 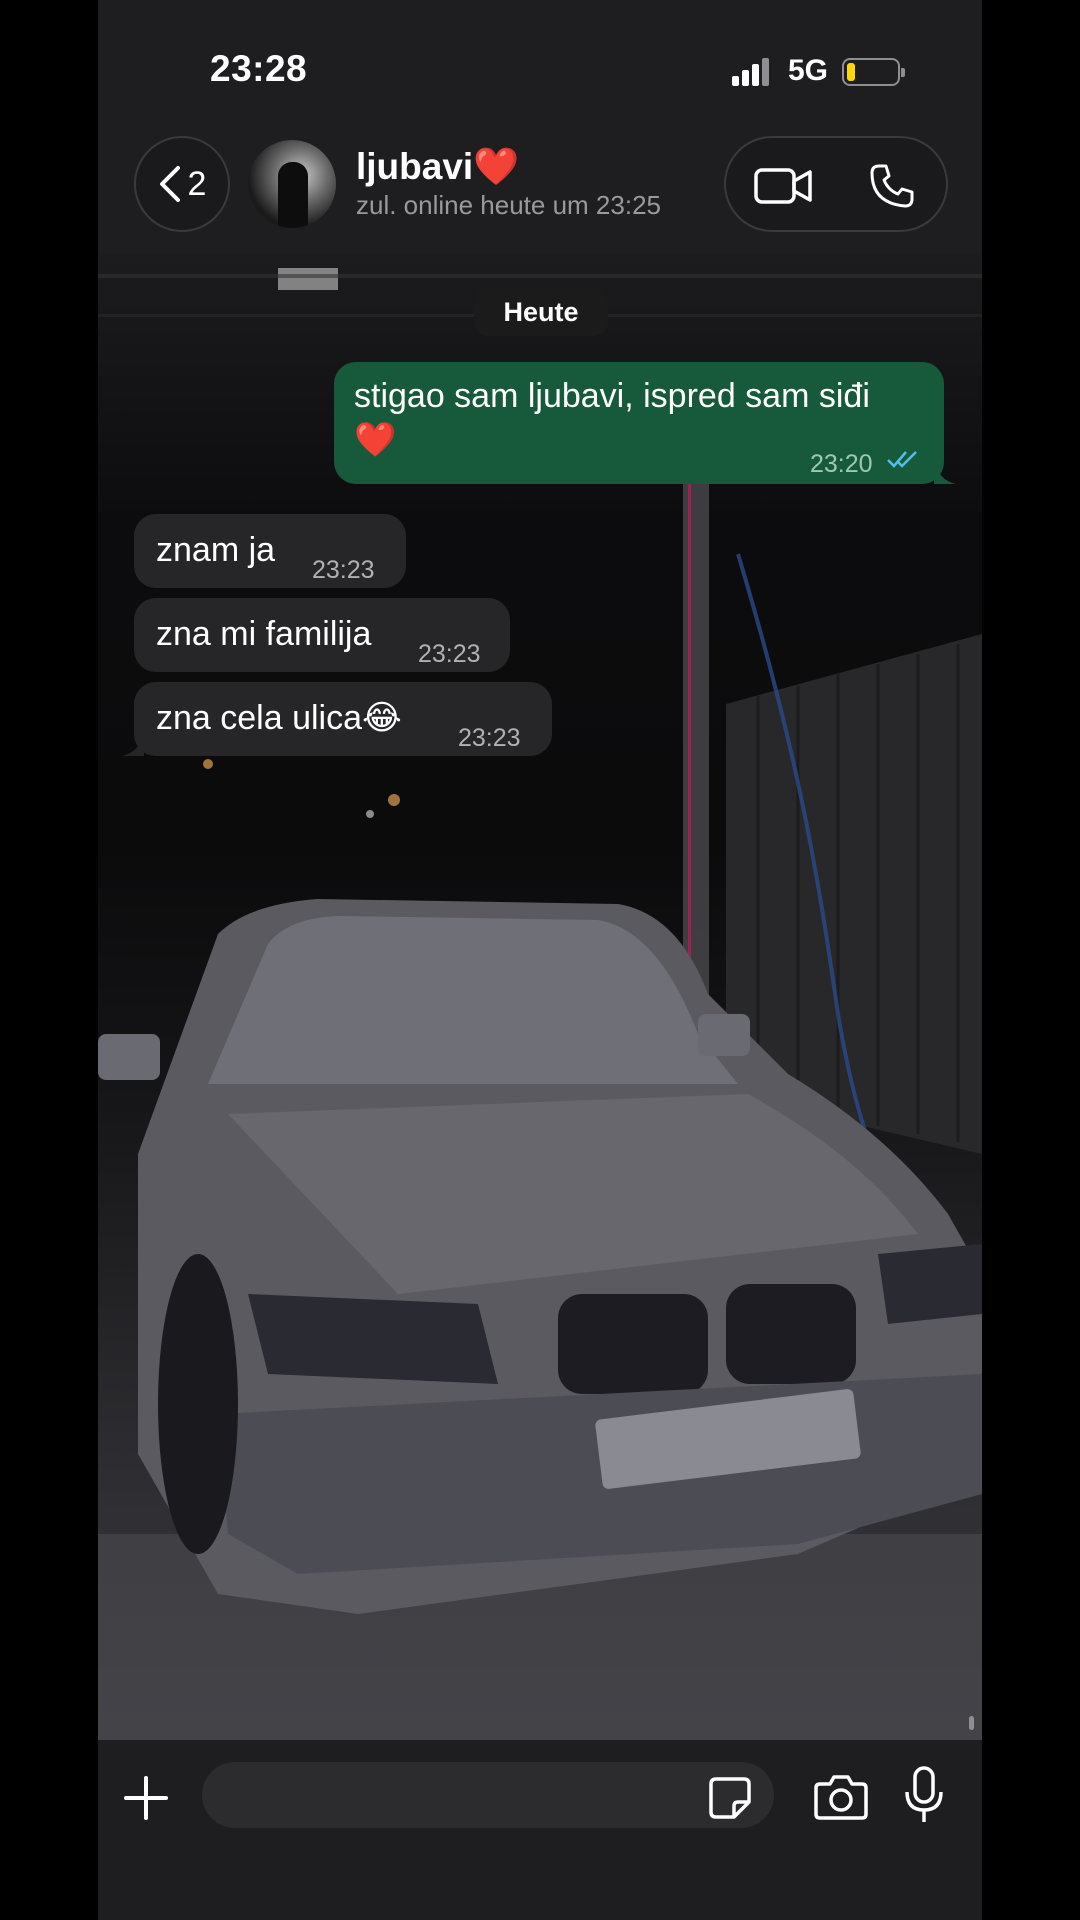 What do you see at coordinates (197, 183) in the screenshot?
I see `unread-count: 2` at bounding box center [197, 183].